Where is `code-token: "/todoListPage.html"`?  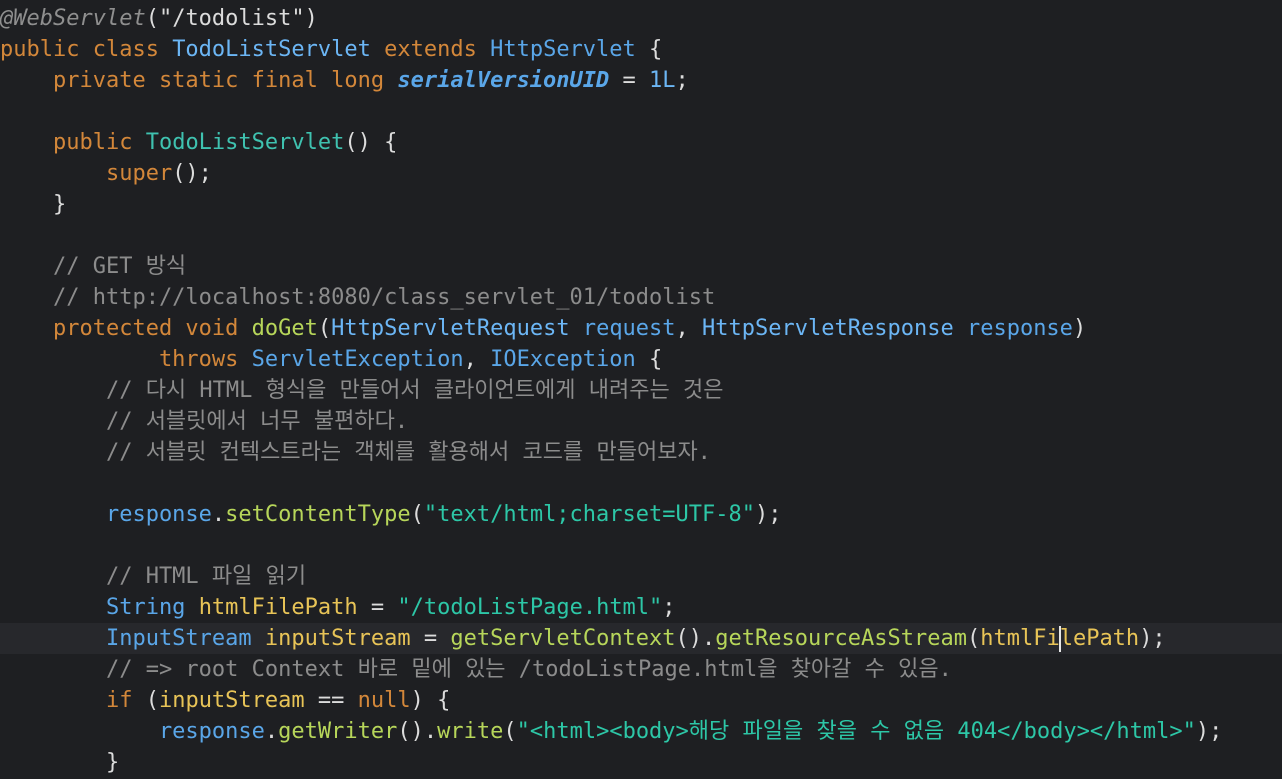
code-token: "/todoListPage.html" is located at coordinates (530, 607).